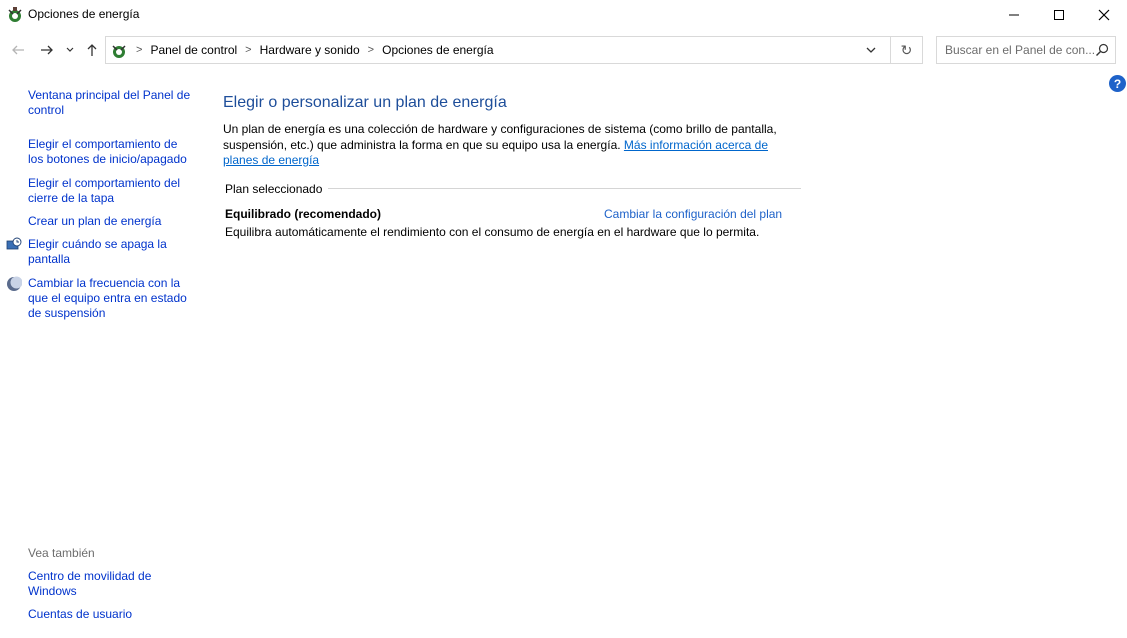 This screenshot has height=638, width=1127. I want to click on refresh-button: ↻, so click(906, 50).